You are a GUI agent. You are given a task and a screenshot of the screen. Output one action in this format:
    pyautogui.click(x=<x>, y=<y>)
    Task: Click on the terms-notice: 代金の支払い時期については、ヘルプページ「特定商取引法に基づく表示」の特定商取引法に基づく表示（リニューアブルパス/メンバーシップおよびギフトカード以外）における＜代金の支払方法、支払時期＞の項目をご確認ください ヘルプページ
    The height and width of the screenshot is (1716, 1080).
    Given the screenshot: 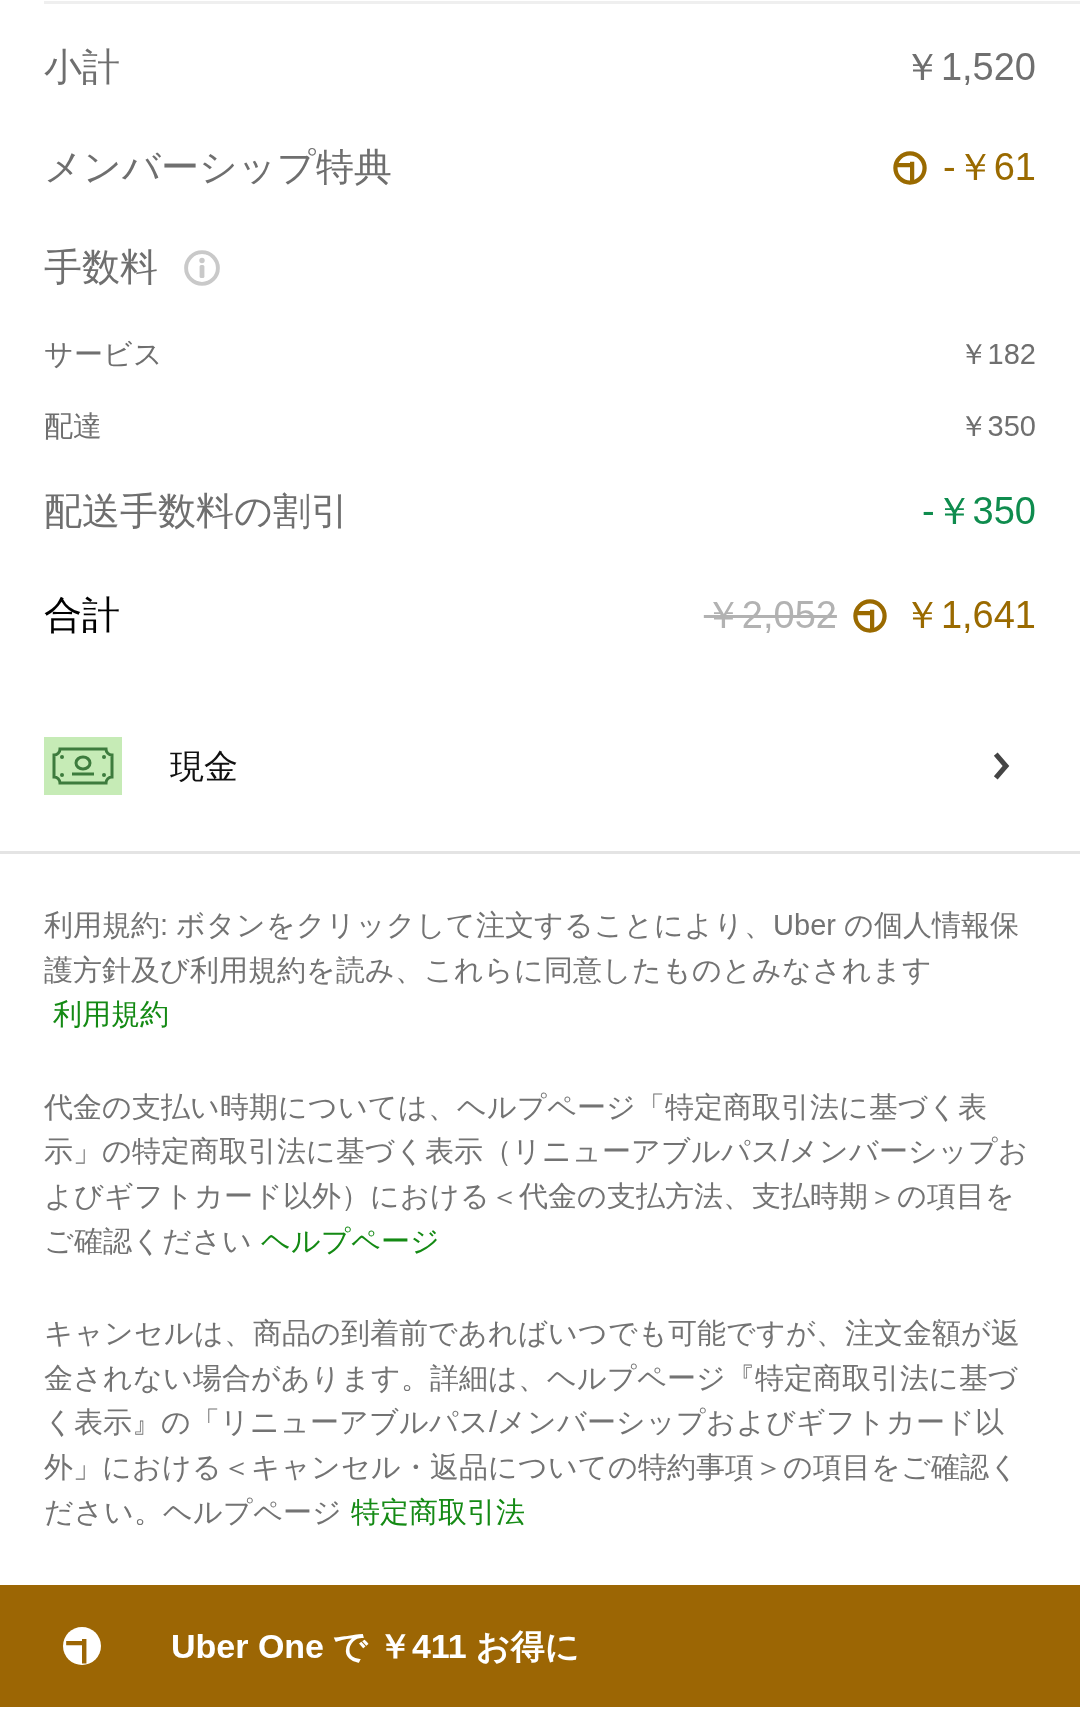 What is the action you would take?
    pyautogui.click(x=537, y=1174)
    